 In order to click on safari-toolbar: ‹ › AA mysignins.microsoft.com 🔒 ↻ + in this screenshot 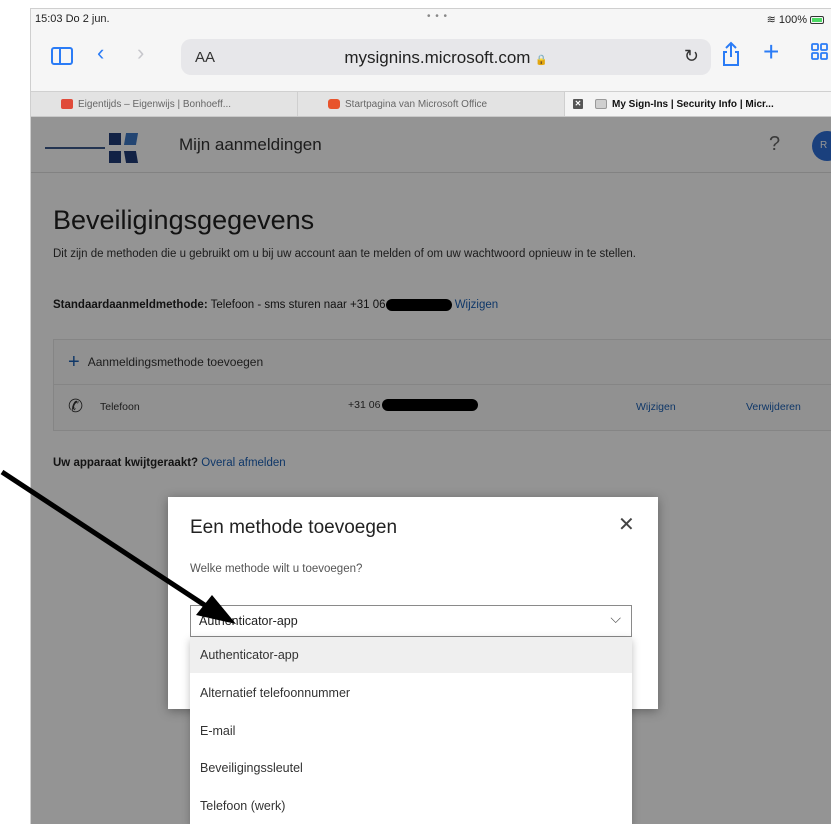, I will do `click(431, 60)`.